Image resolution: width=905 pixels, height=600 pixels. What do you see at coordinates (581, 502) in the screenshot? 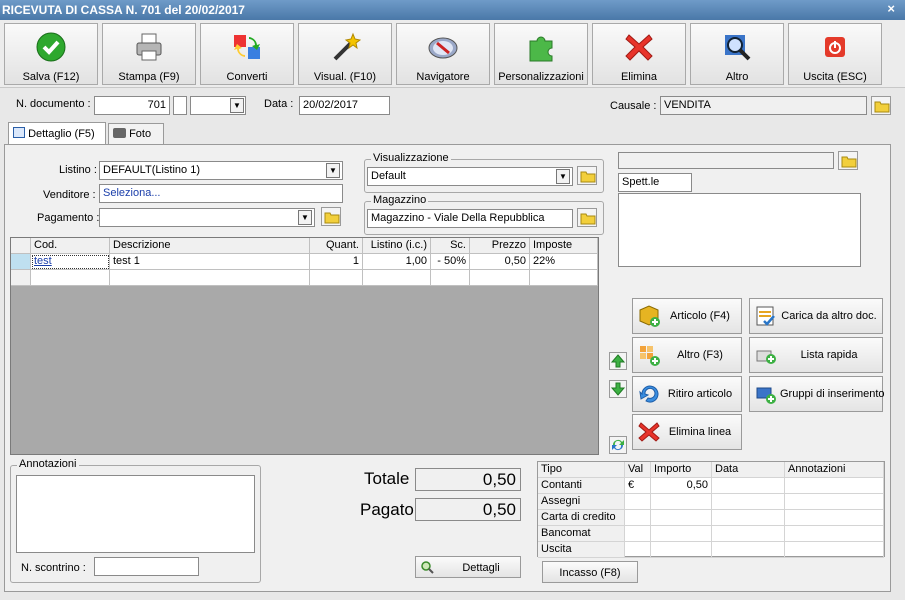
I see `payment-type: Assegni` at bounding box center [581, 502].